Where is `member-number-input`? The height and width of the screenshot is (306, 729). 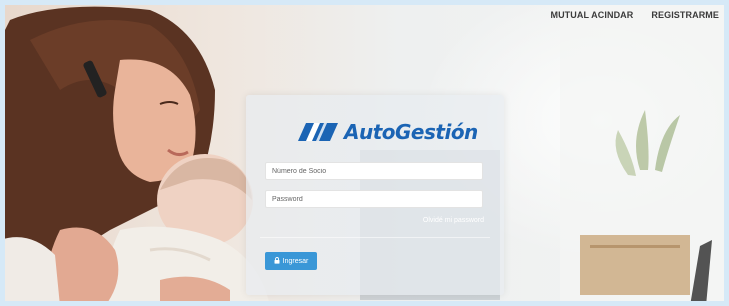 member-number-input is located at coordinates (374, 171).